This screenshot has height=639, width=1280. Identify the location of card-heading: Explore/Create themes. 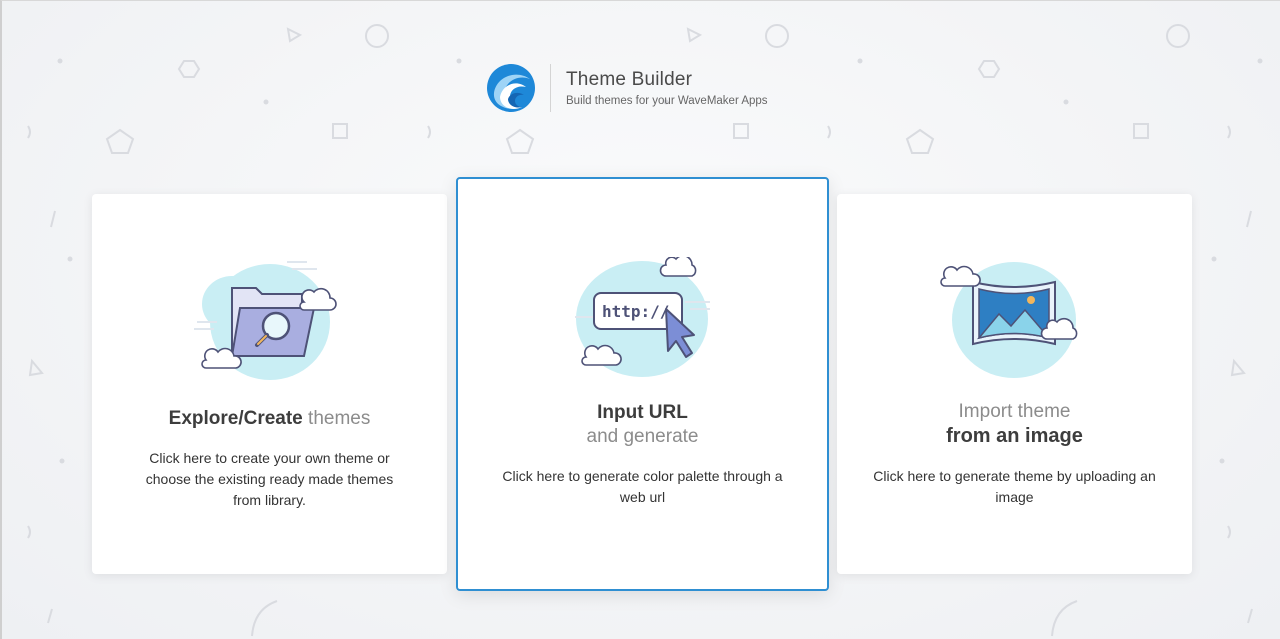
(269, 418).